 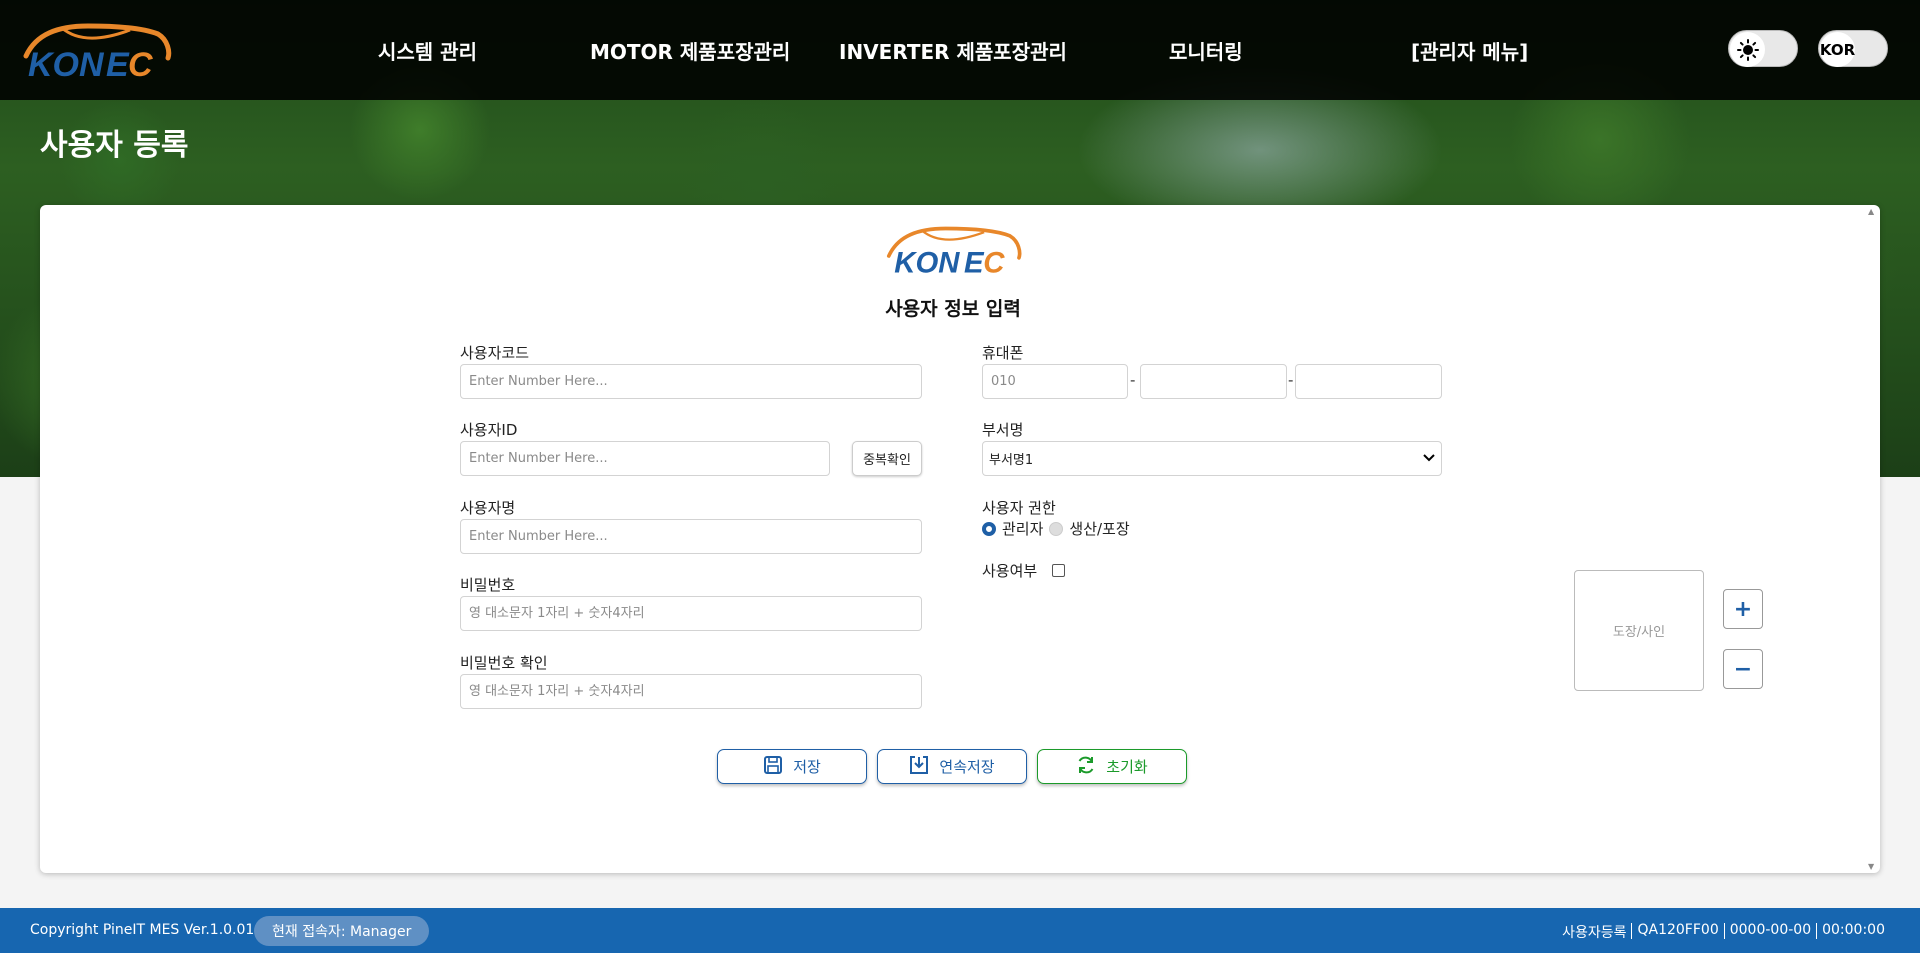 What do you see at coordinates (691, 381) in the screenshot?
I see `user-code-input` at bounding box center [691, 381].